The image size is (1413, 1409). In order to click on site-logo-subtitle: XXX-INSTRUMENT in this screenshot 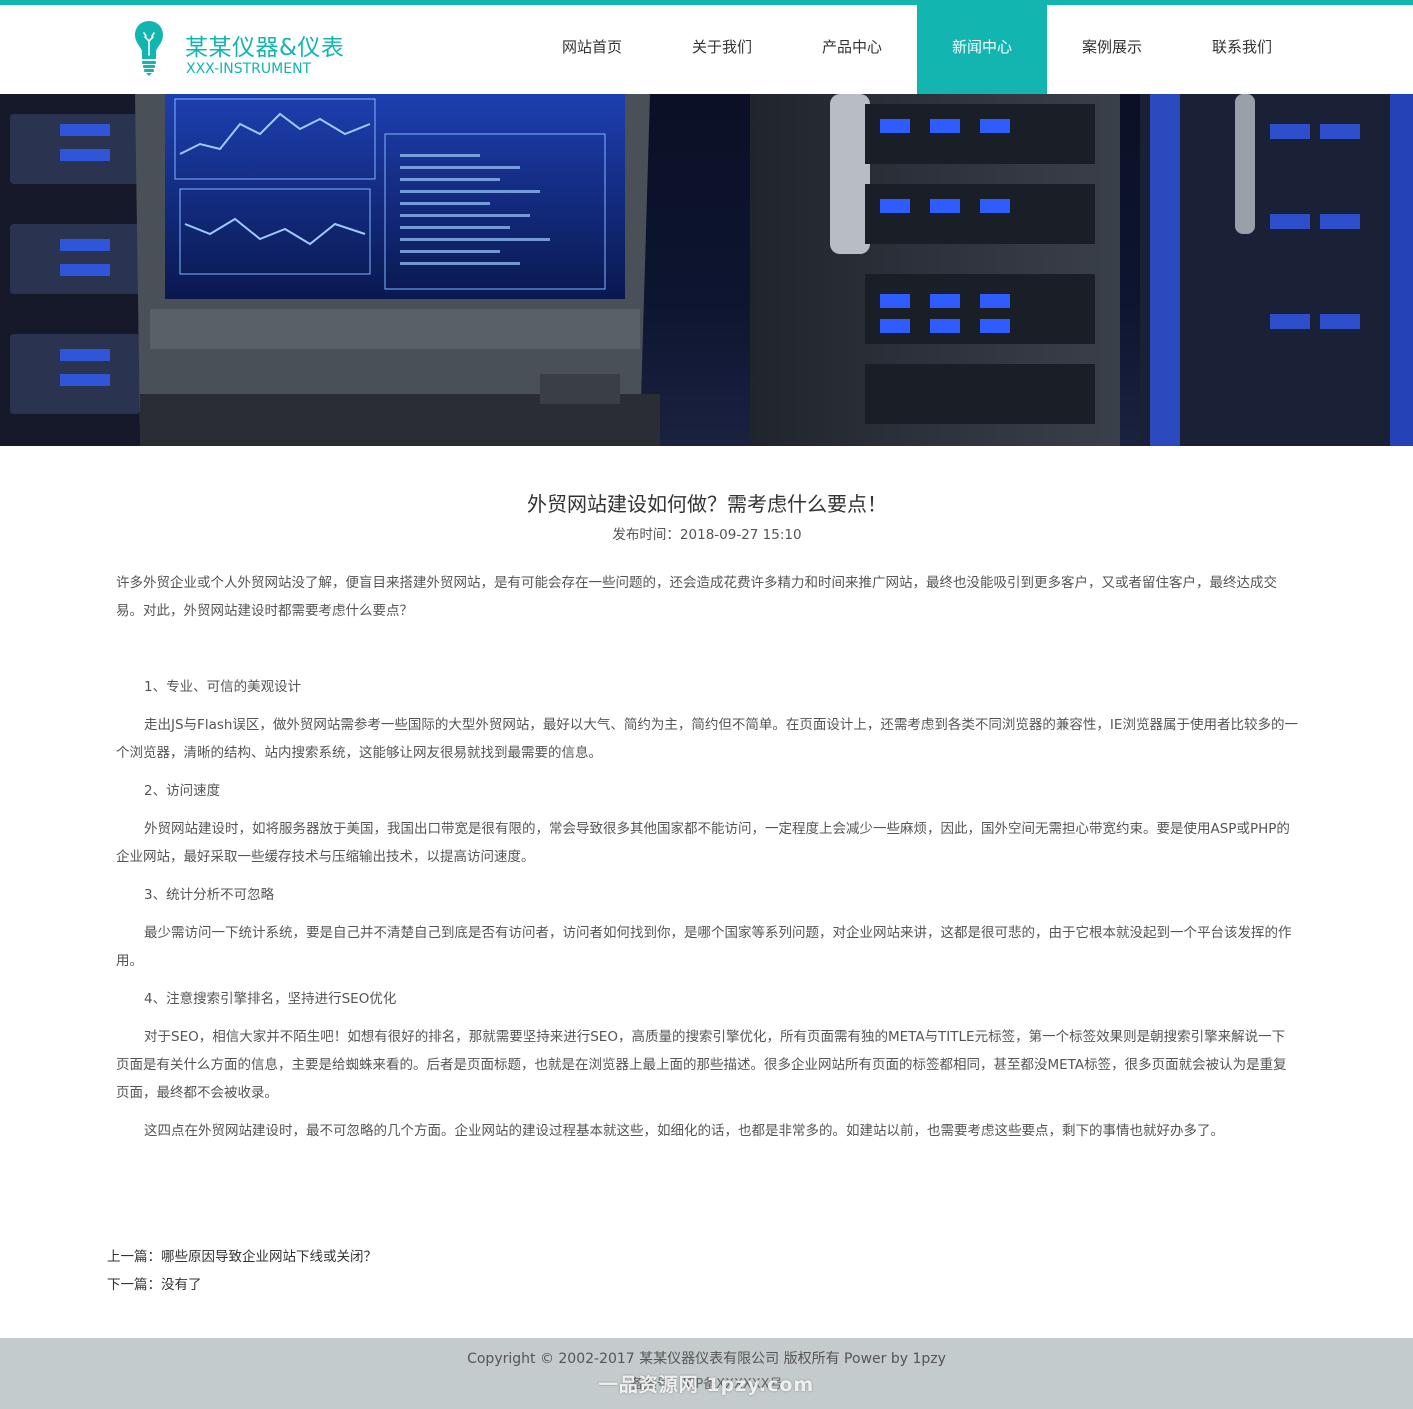, I will do `click(248, 69)`.